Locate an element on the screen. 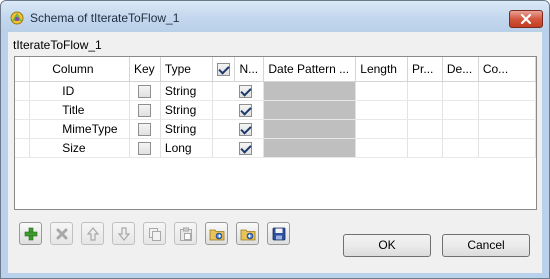 The image size is (550, 279). move-down-button is located at coordinates (123, 233).